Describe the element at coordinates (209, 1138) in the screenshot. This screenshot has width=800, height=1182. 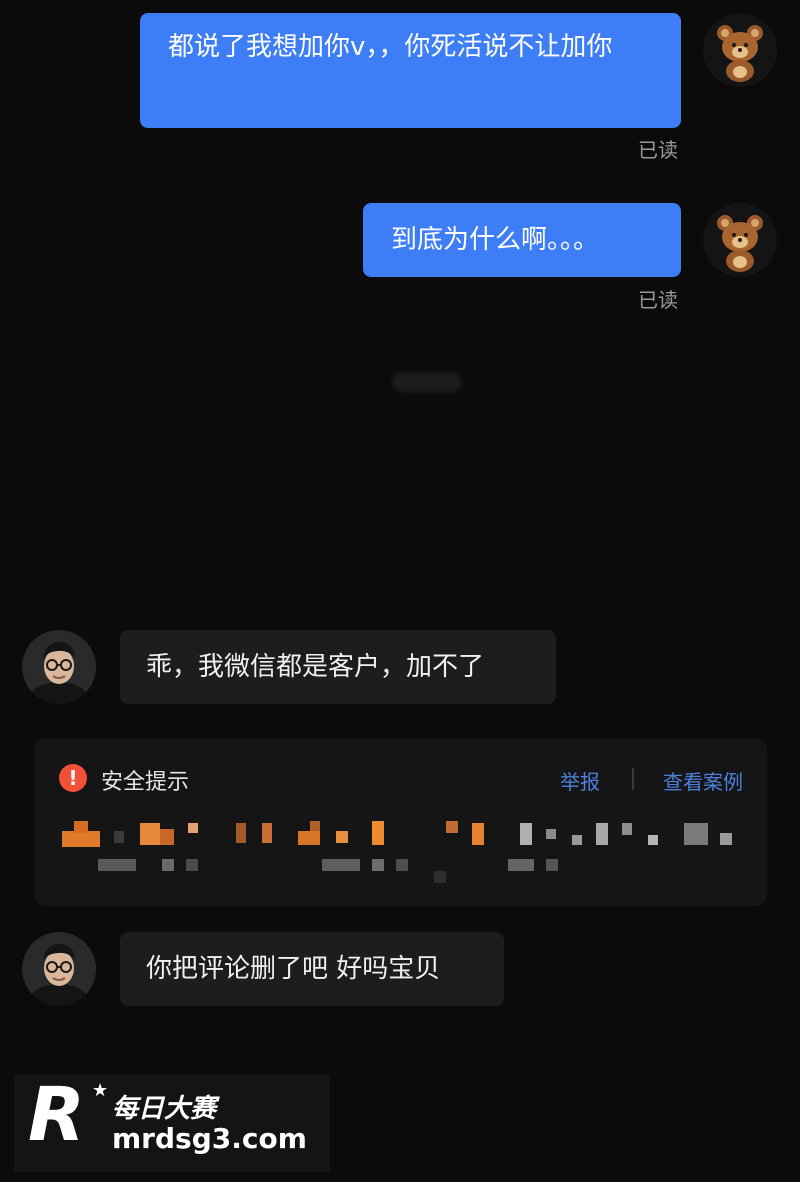
I see `watermark-url: mrdsg3.com` at that location.